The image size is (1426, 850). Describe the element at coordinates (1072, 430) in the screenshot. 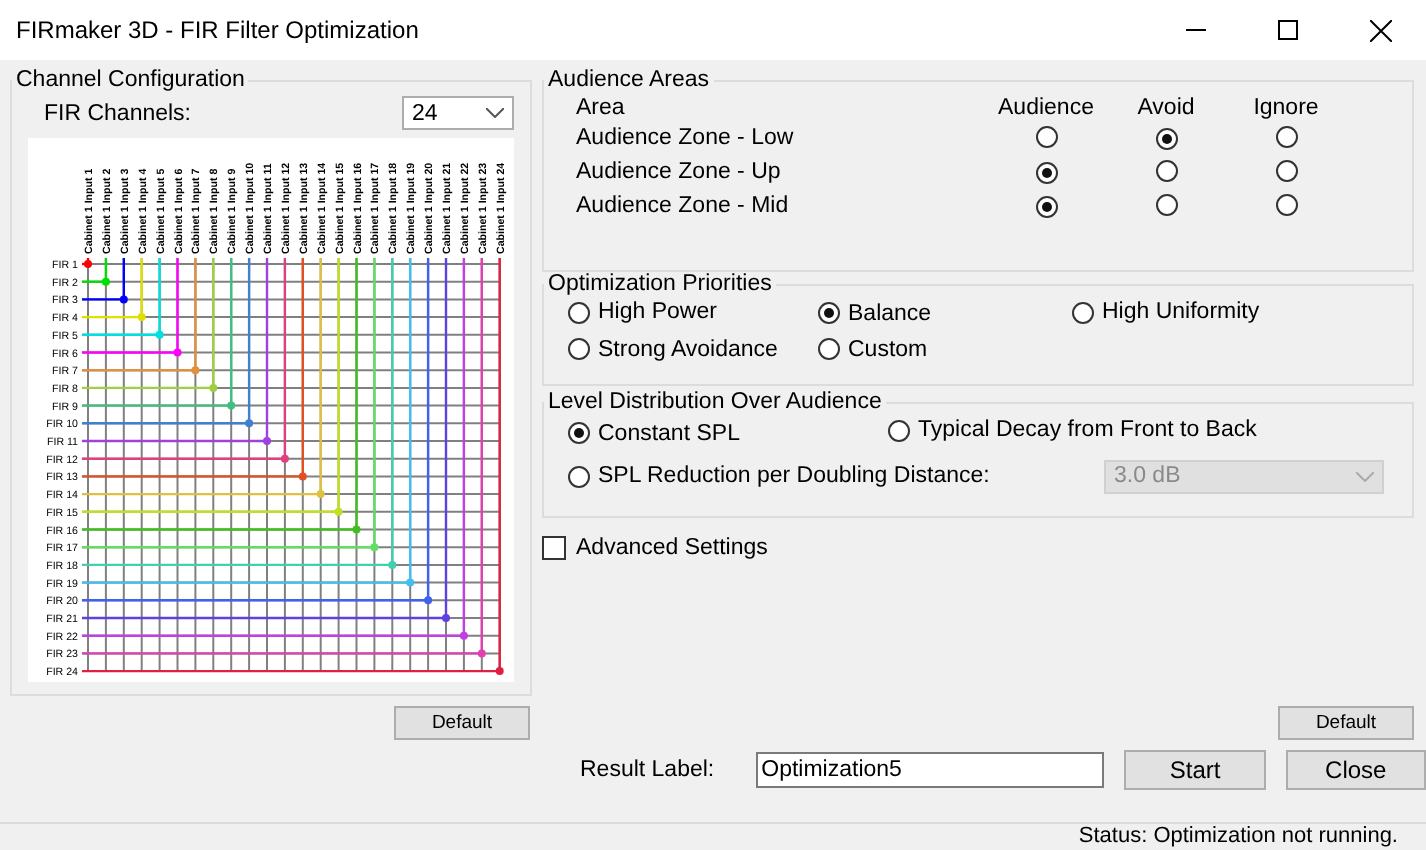

I see `radio-option: Typical Decay from Front to Back` at that location.